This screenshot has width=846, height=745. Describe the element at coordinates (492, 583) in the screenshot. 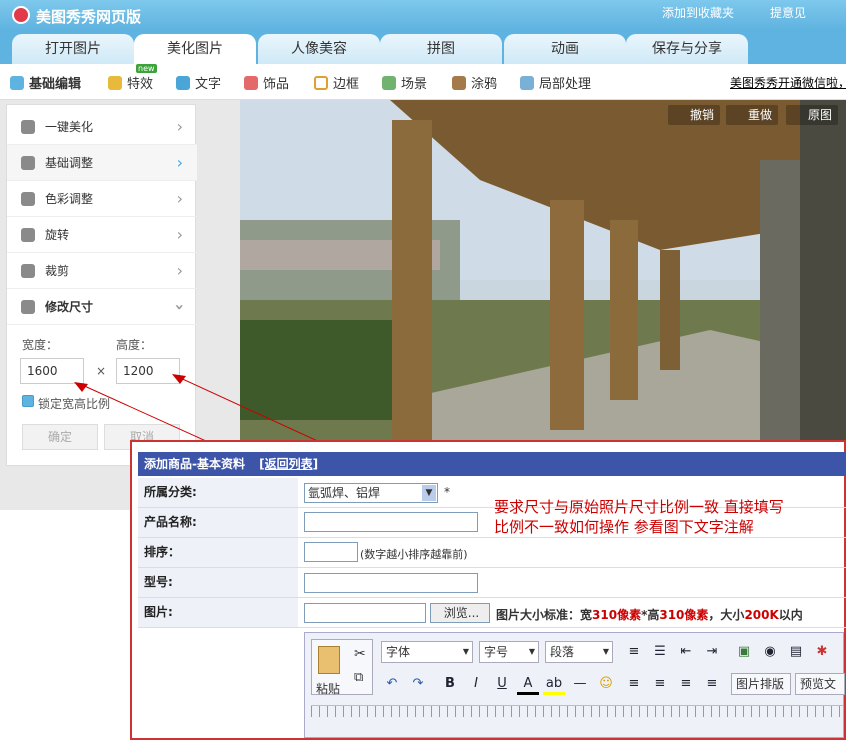

I see `row-model: 型号:` at that location.